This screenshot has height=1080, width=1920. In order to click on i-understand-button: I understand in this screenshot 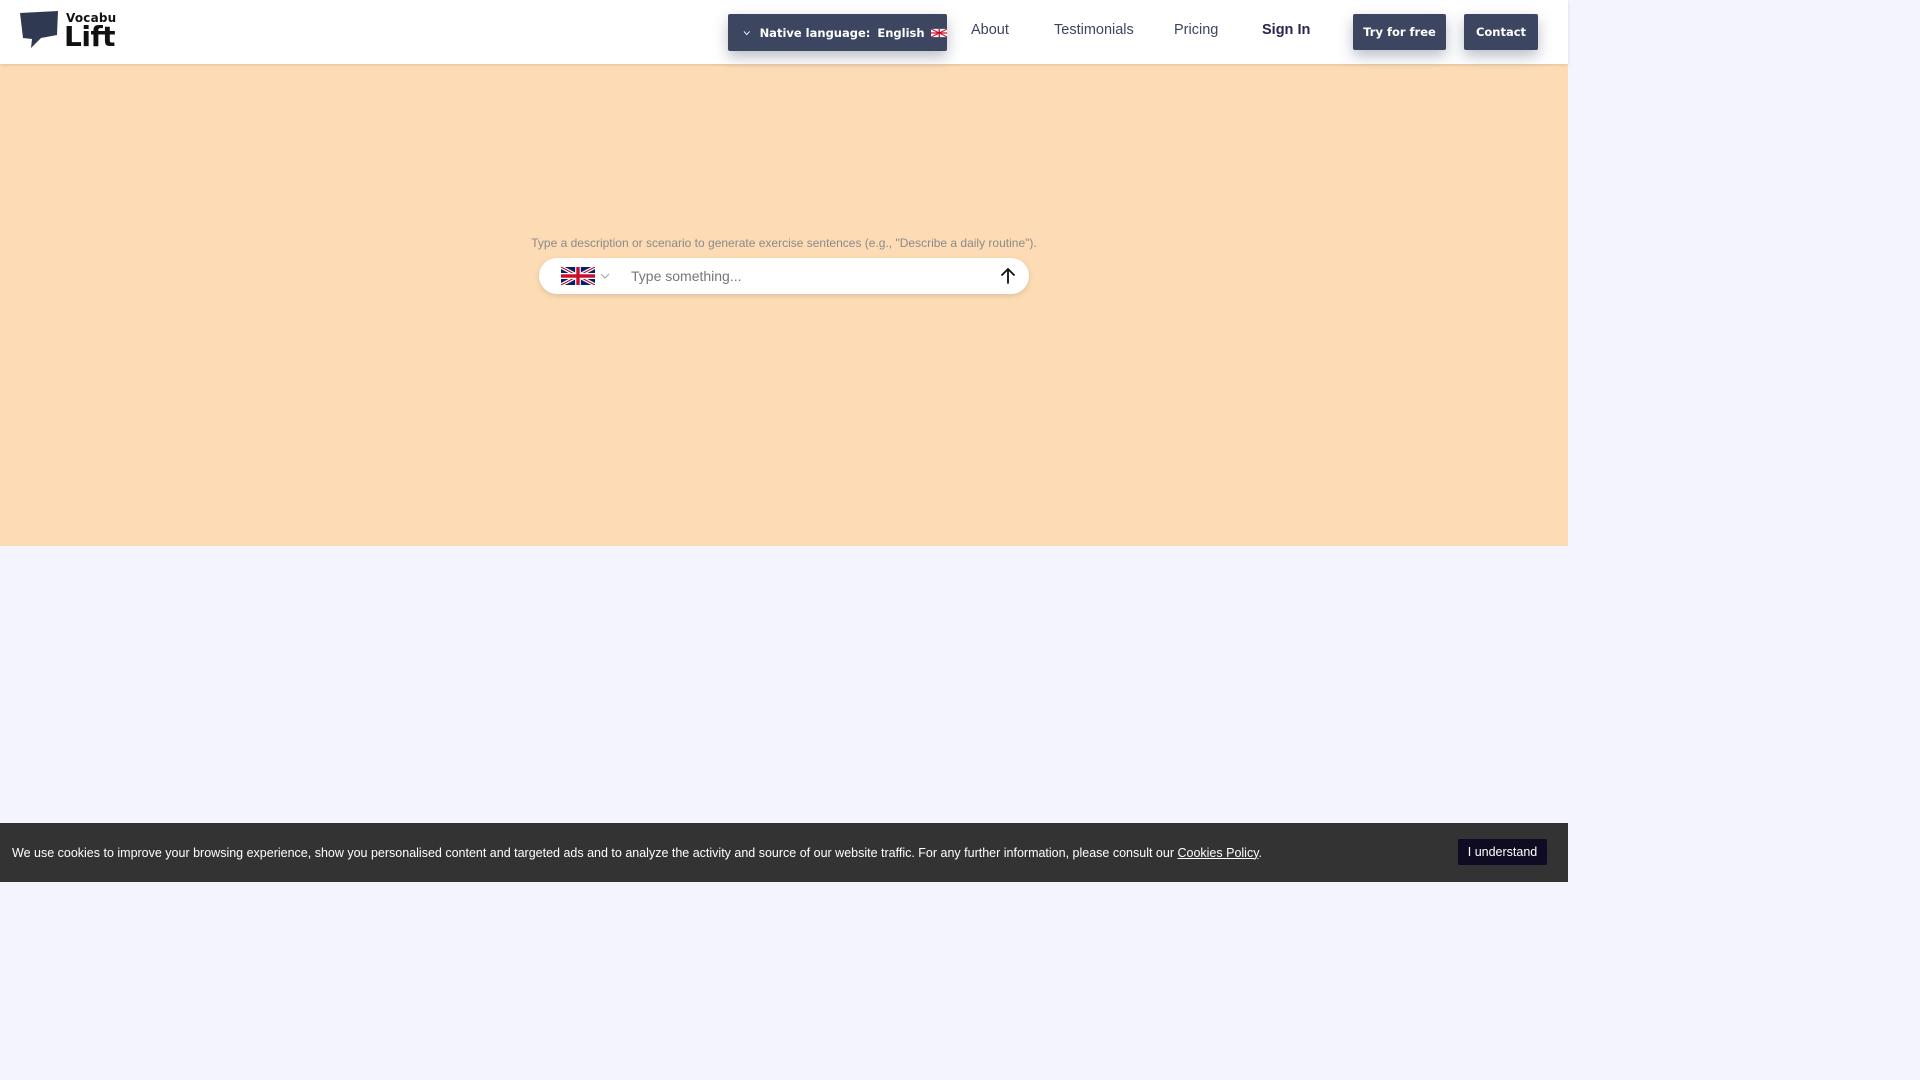, I will do `click(1502, 852)`.